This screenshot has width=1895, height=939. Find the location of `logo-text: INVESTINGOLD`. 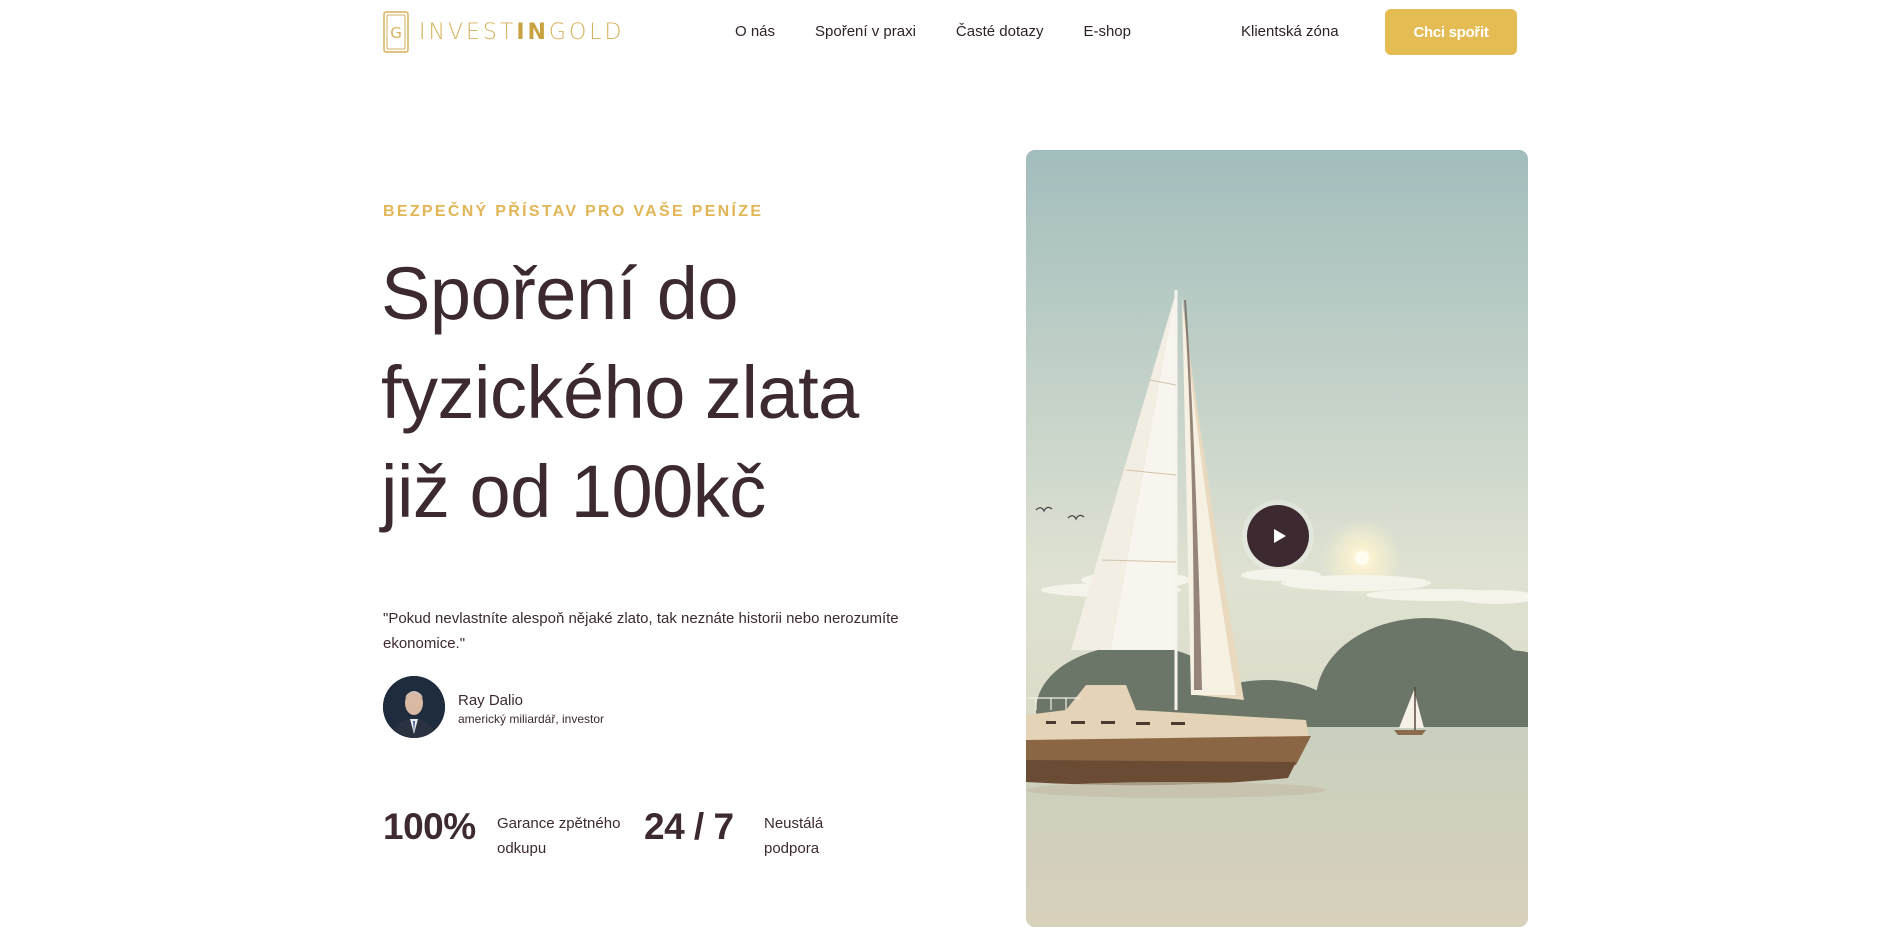

logo-text: INVESTINGOLD is located at coordinates (522, 32).